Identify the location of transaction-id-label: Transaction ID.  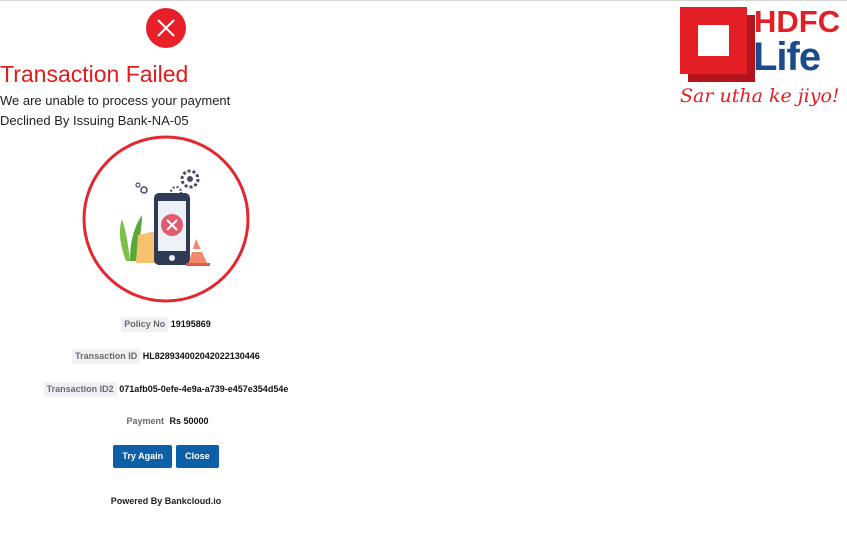
(106, 356).